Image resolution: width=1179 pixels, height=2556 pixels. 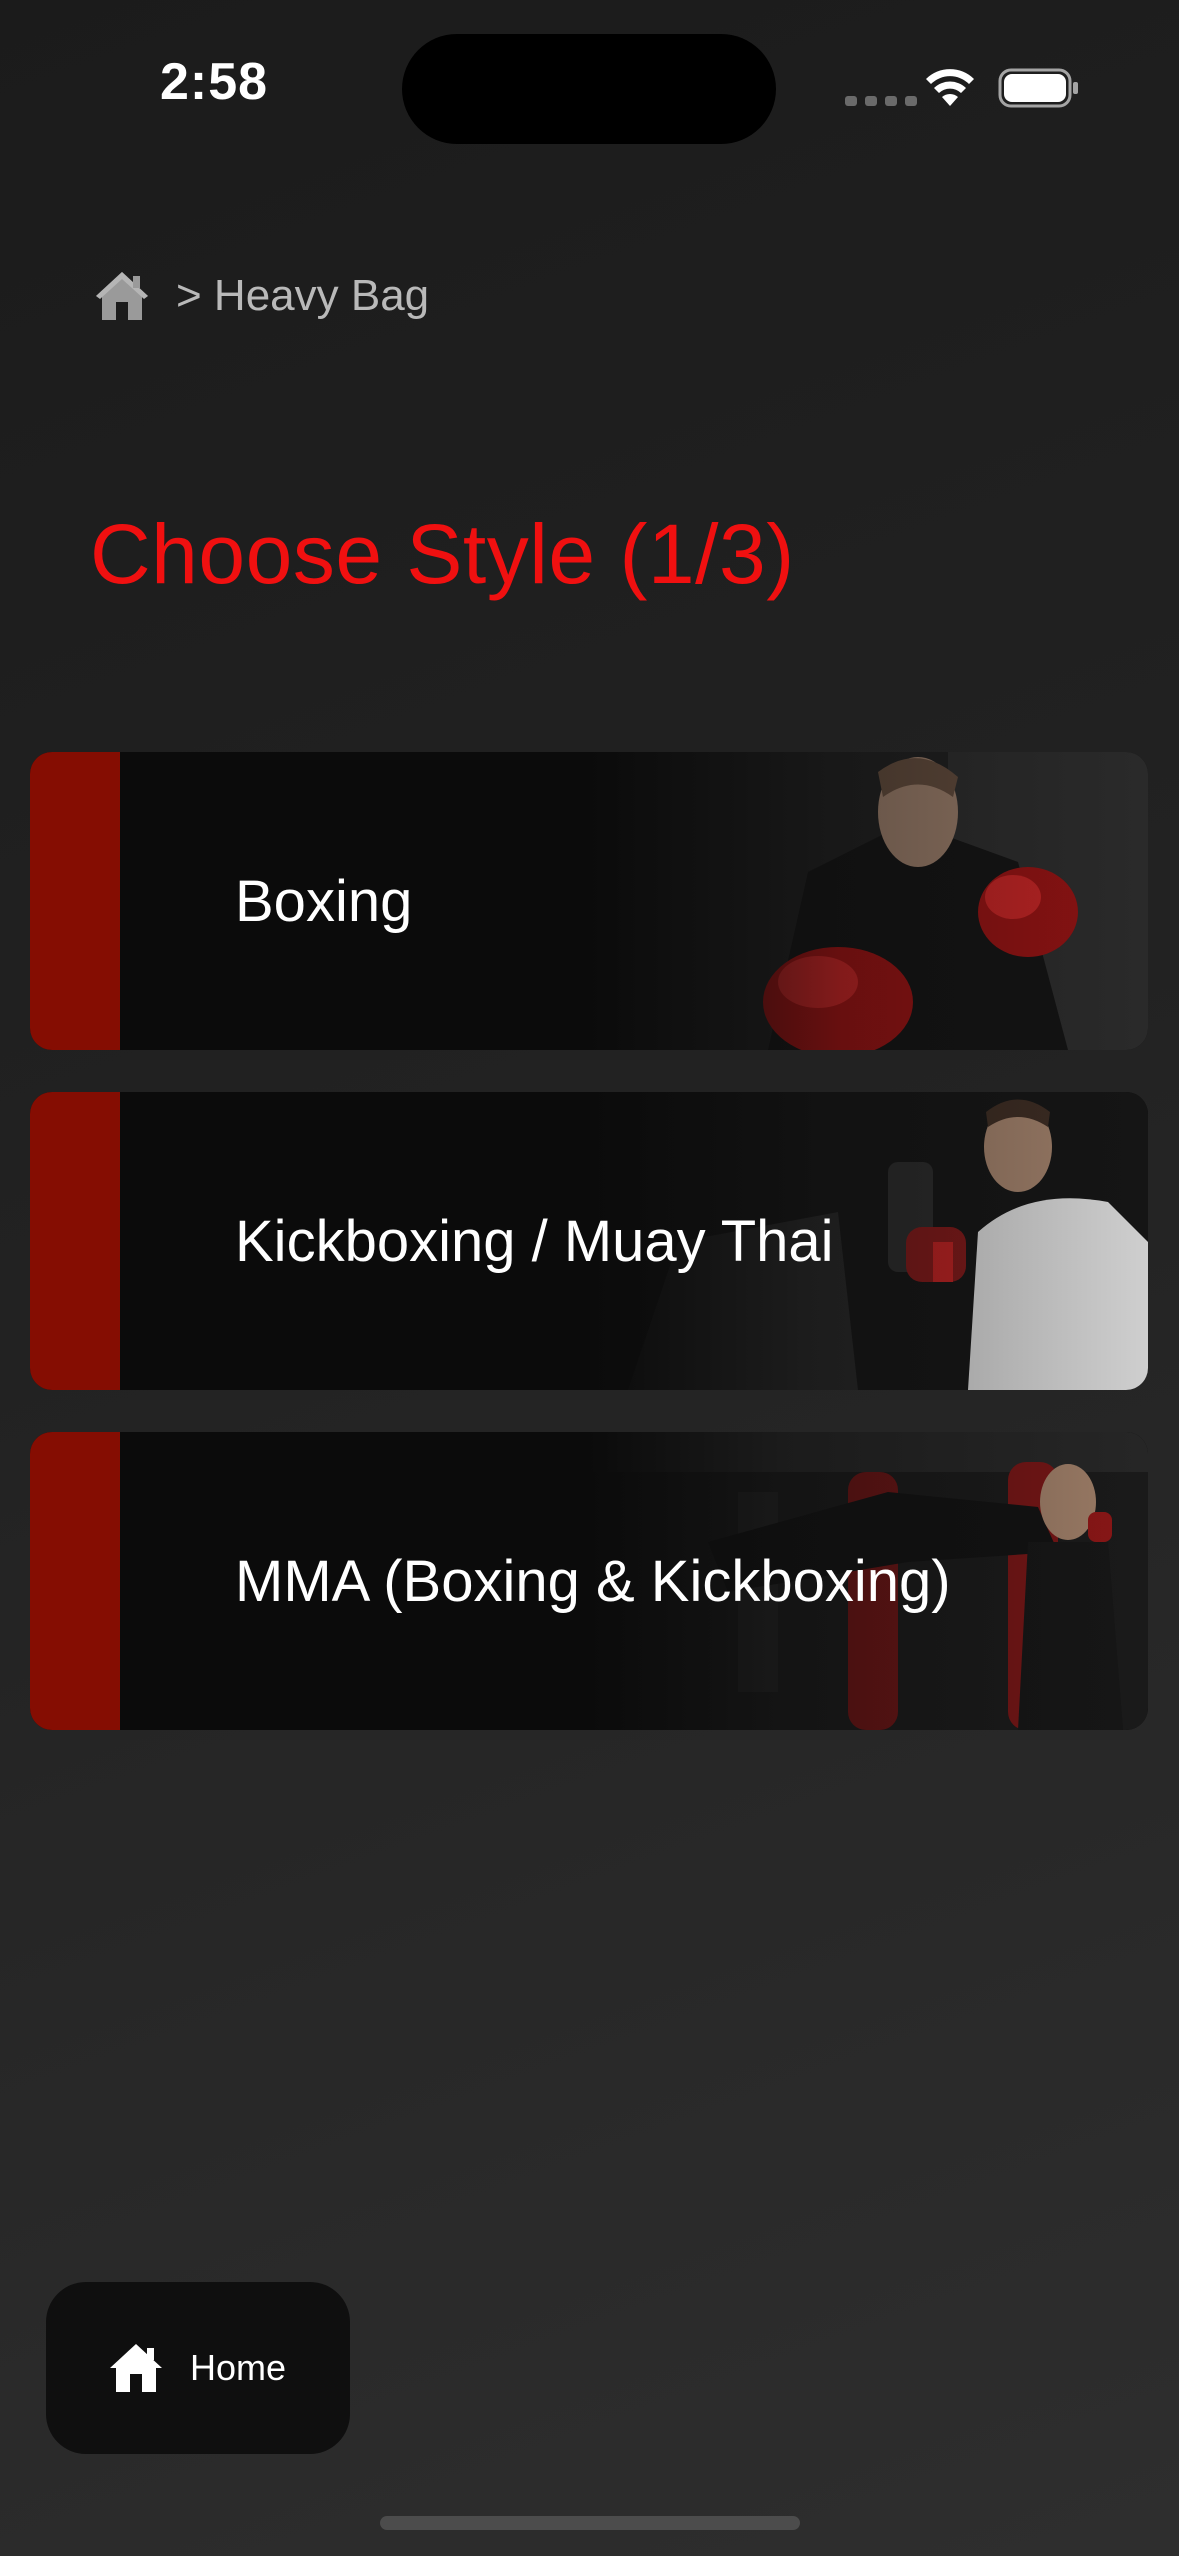 What do you see at coordinates (324, 901) in the screenshot?
I see `style-label-boxing: Boxing` at bounding box center [324, 901].